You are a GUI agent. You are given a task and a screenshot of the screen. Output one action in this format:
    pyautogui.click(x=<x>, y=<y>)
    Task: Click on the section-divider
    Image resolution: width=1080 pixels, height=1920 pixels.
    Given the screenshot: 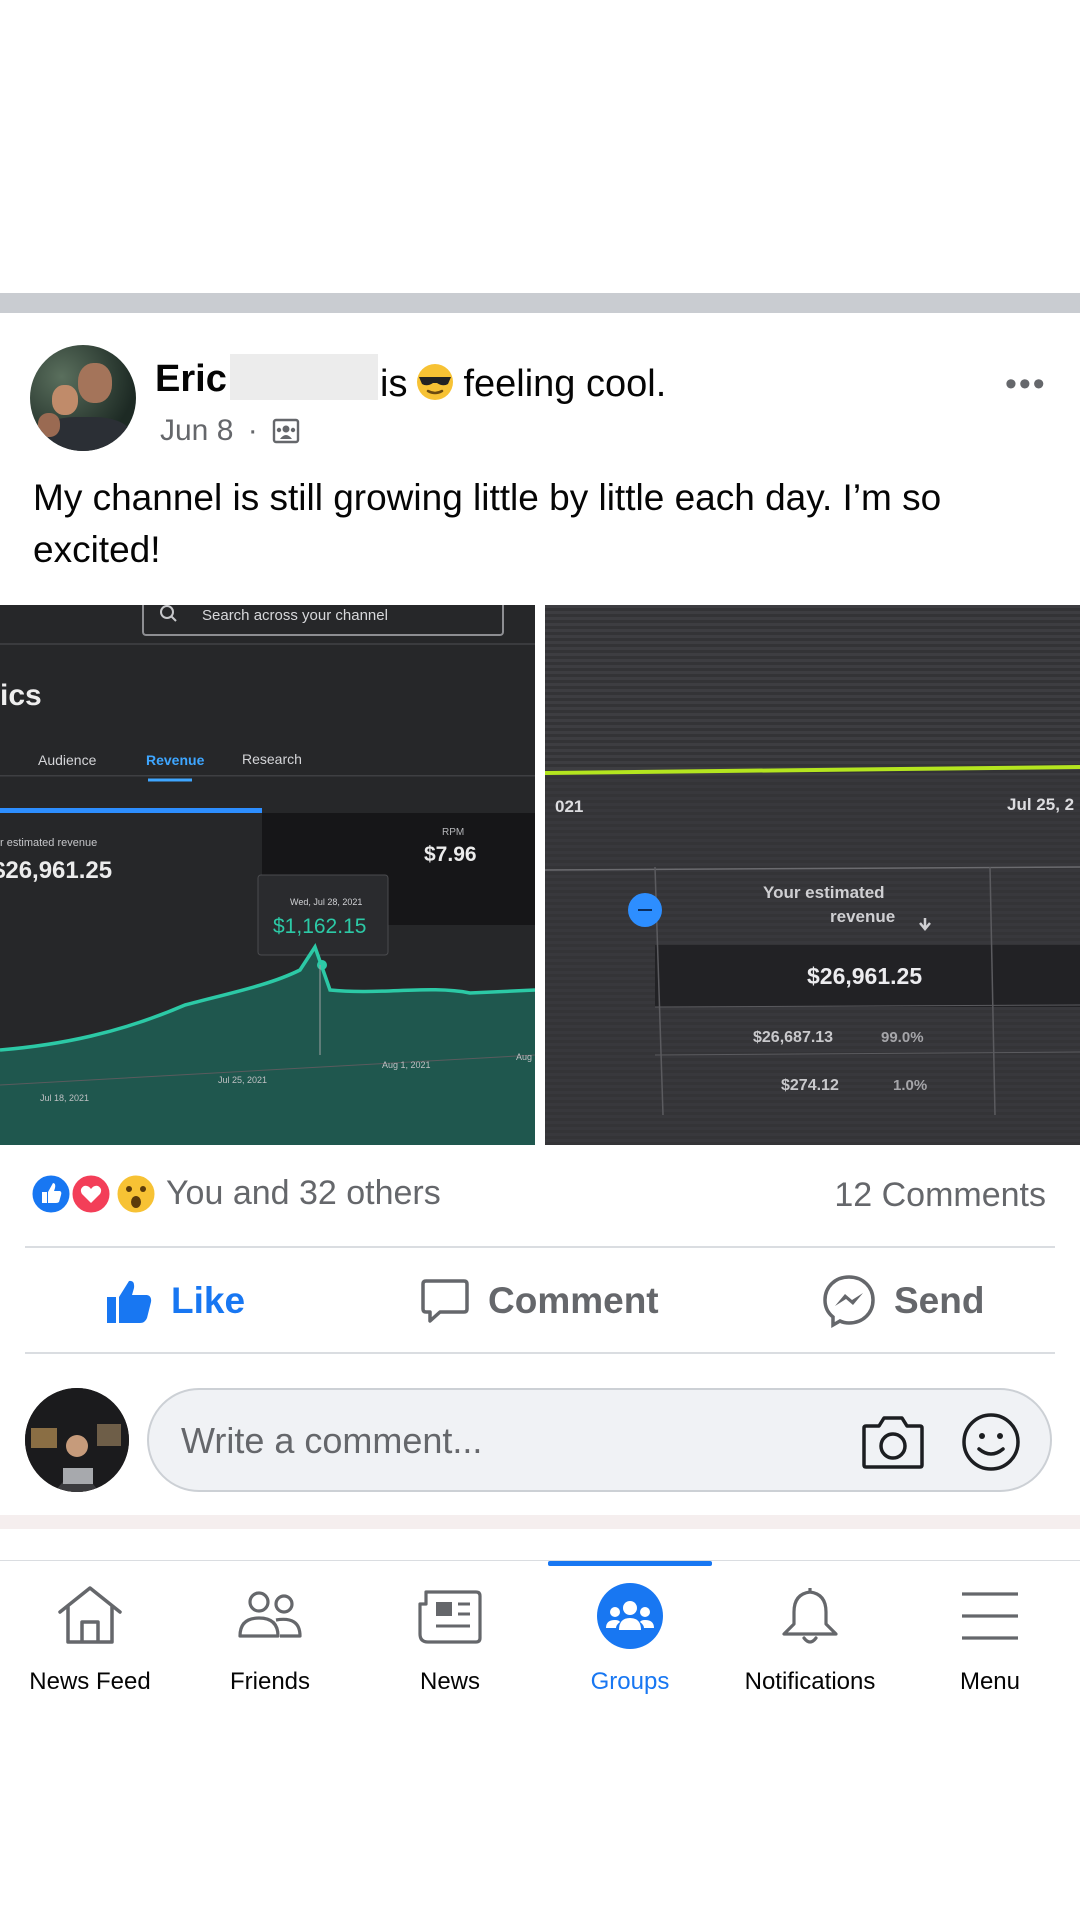 What is the action you would take?
    pyautogui.click(x=540, y=1522)
    